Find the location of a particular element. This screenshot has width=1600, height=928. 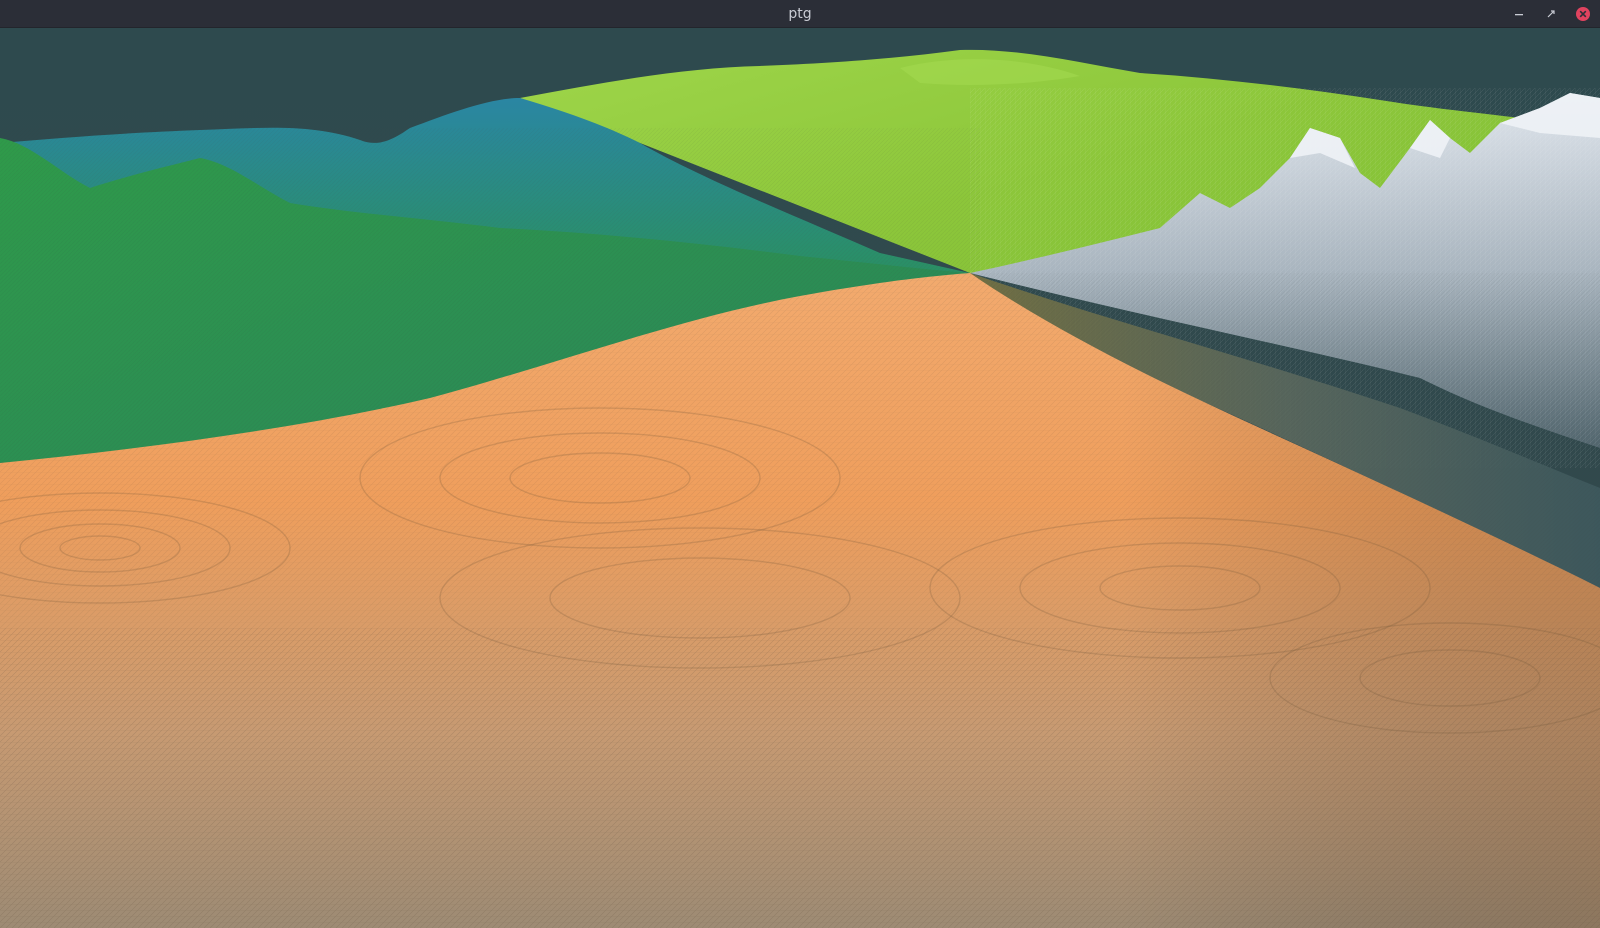

window-title: ptg is located at coordinates (800, 14).